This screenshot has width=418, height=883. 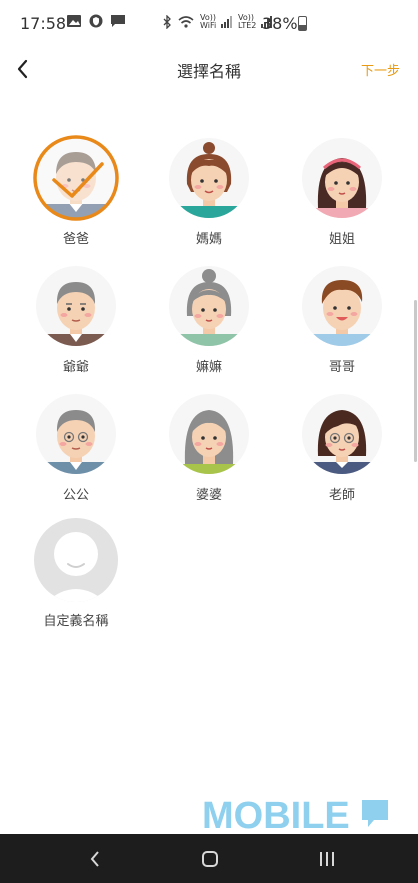 I want to click on bluetooth-icon, so click(x=167, y=22).